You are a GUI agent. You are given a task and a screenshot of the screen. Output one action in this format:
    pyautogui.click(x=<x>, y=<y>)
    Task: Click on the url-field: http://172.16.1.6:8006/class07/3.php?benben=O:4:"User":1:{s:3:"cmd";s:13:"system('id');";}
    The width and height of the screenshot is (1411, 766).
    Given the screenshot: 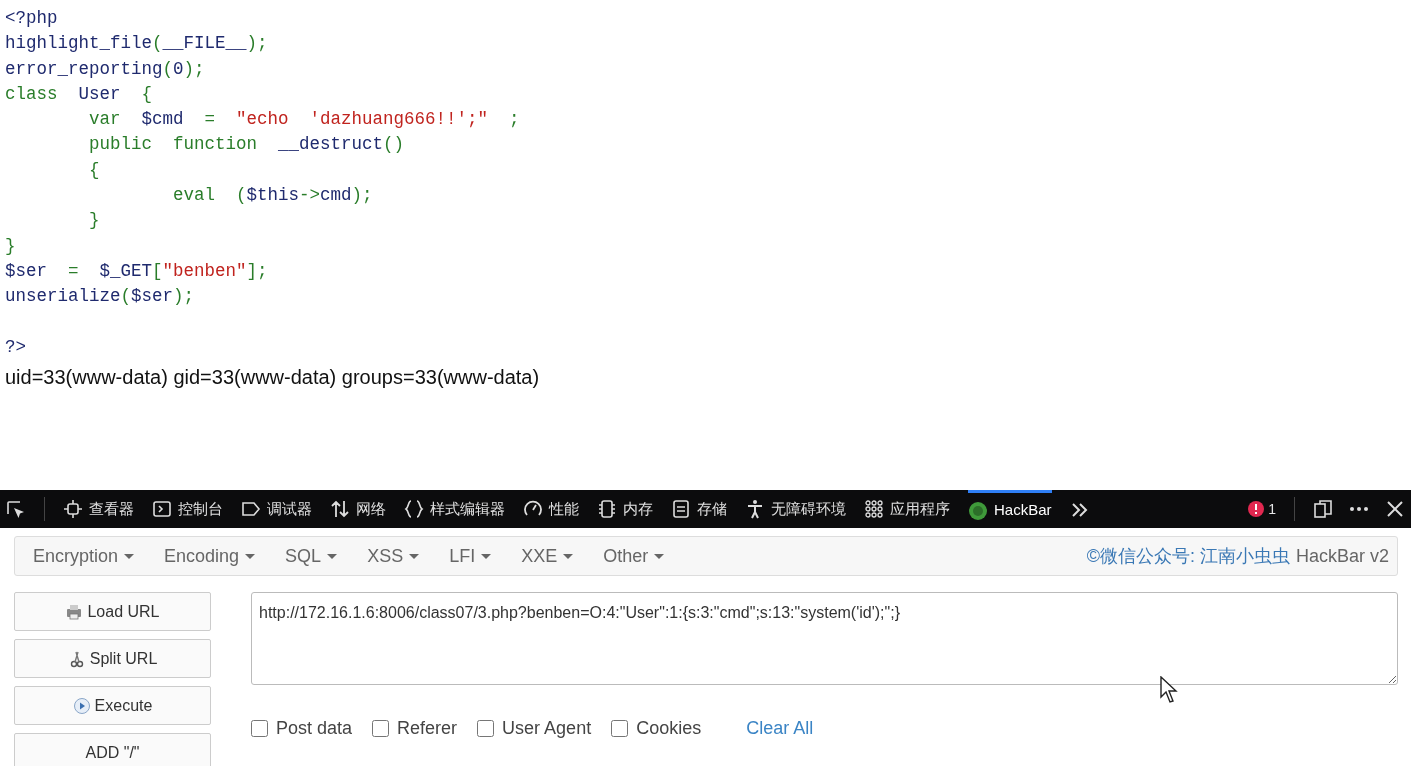 What is the action you would take?
    pyautogui.click(x=824, y=638)
    